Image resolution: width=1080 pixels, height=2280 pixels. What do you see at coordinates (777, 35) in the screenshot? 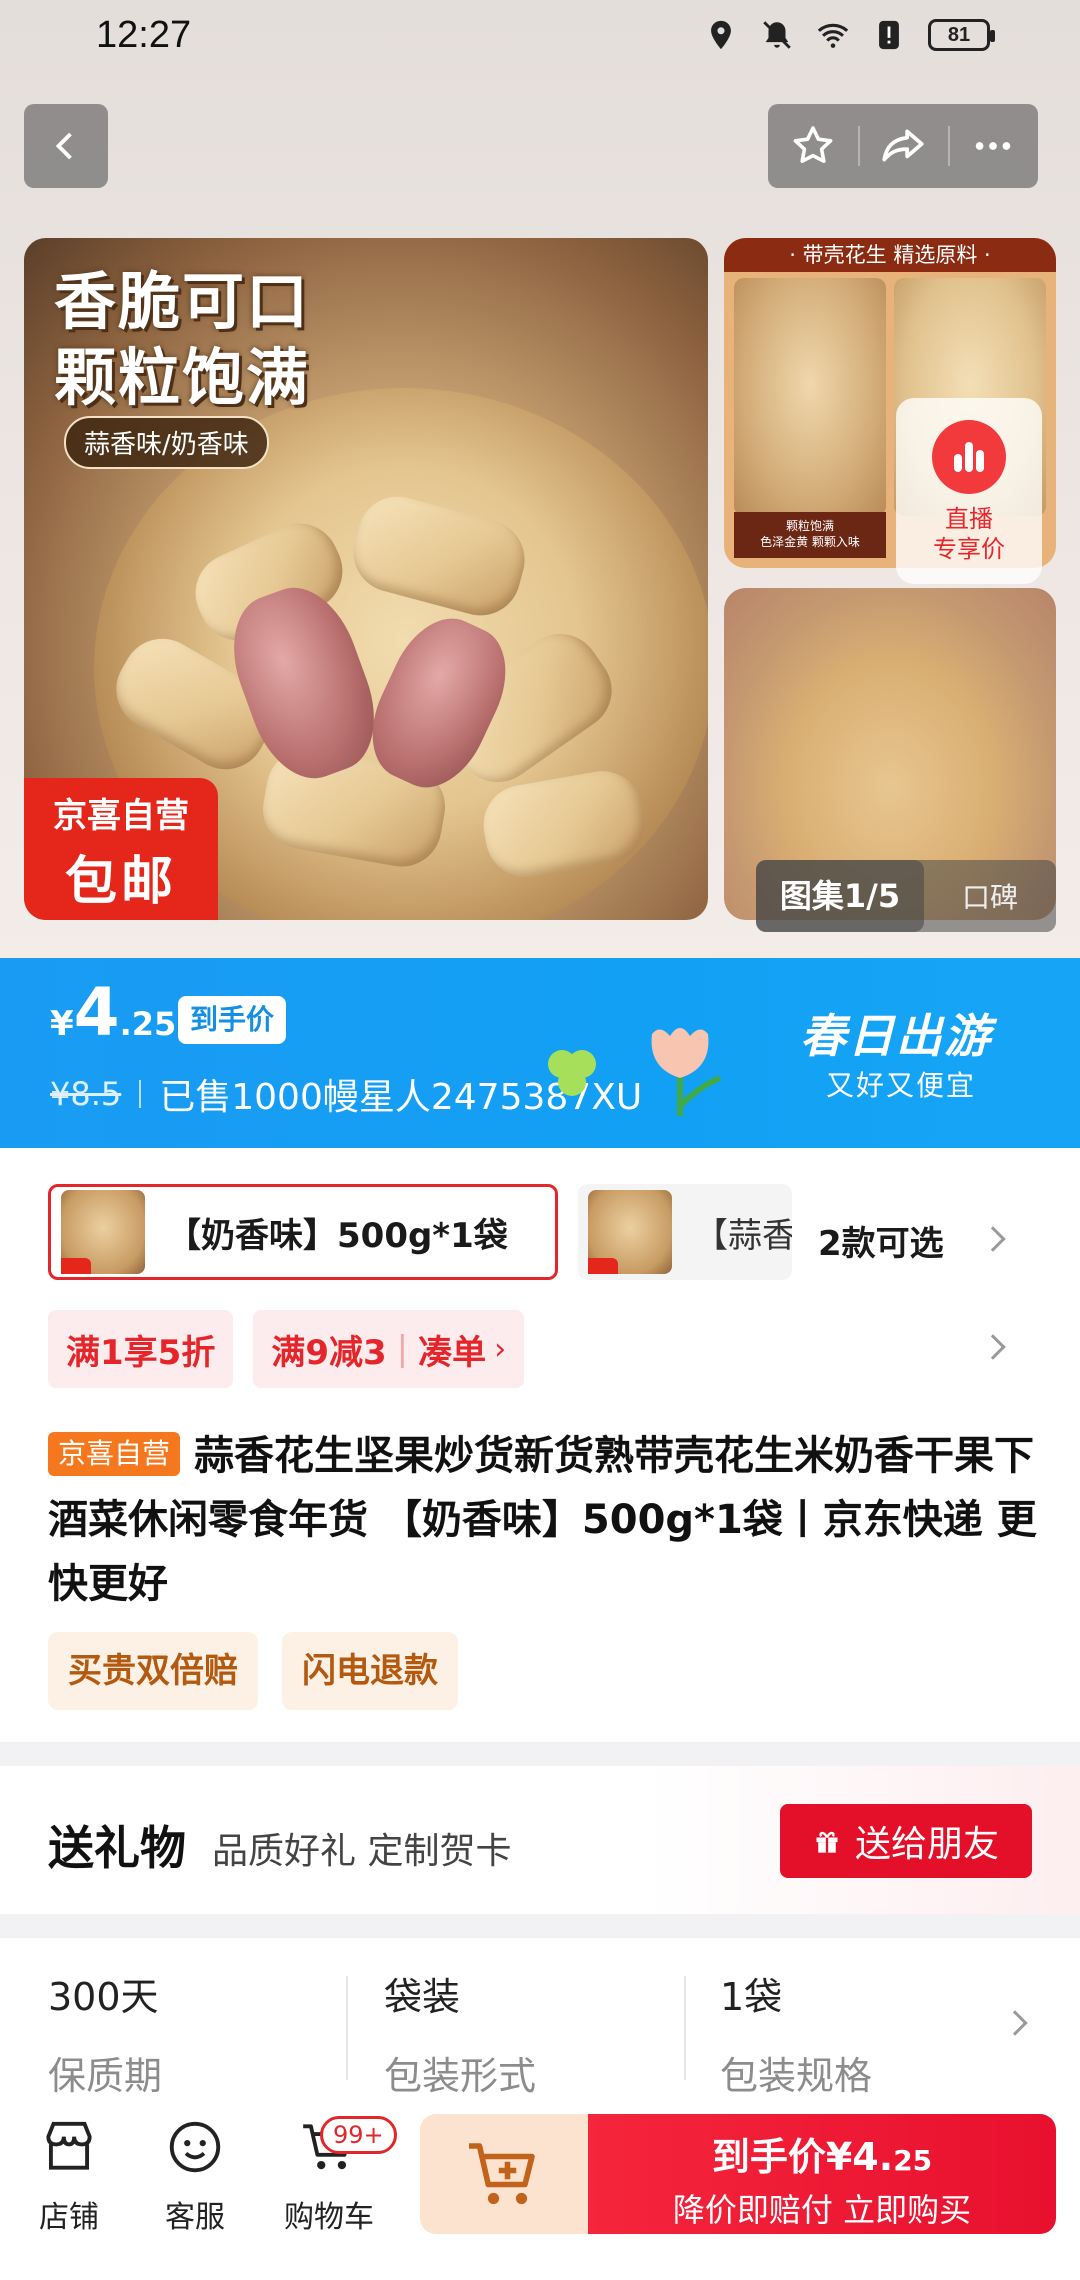
I see `mute-bell-icon` at bounding box center [777, 35].